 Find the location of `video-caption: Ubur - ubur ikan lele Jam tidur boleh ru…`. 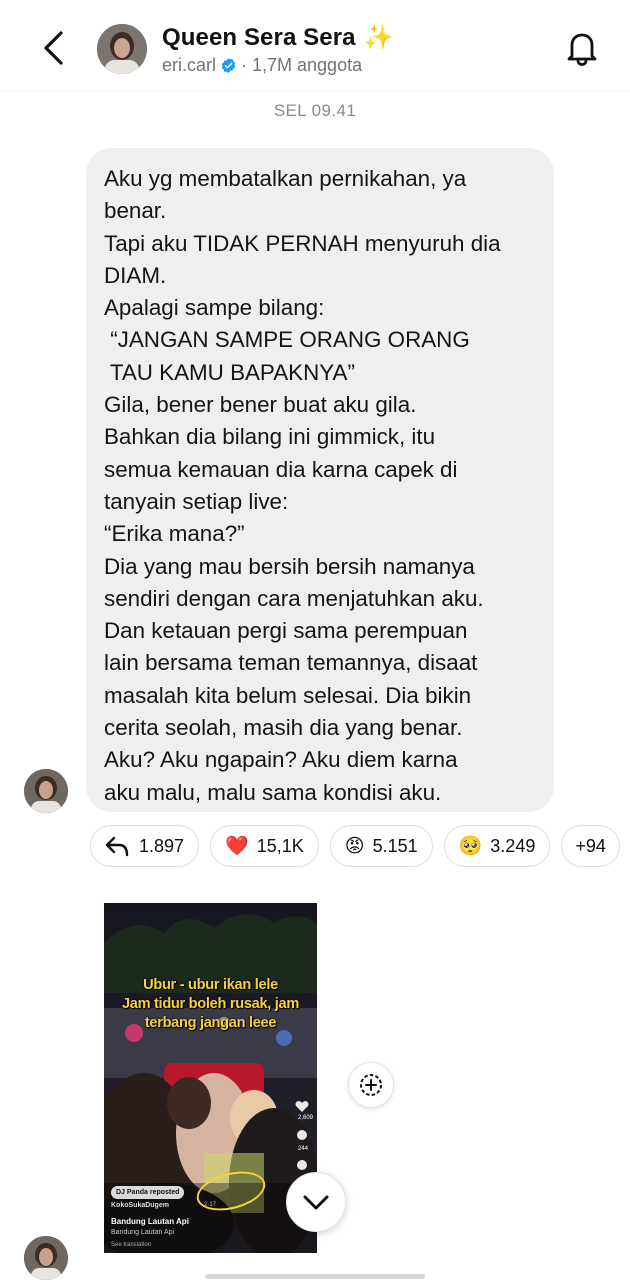

video-caption: Ubur - ubur ikan lele Jam tidur boleh ru… is located at coordinates (210, 1004).